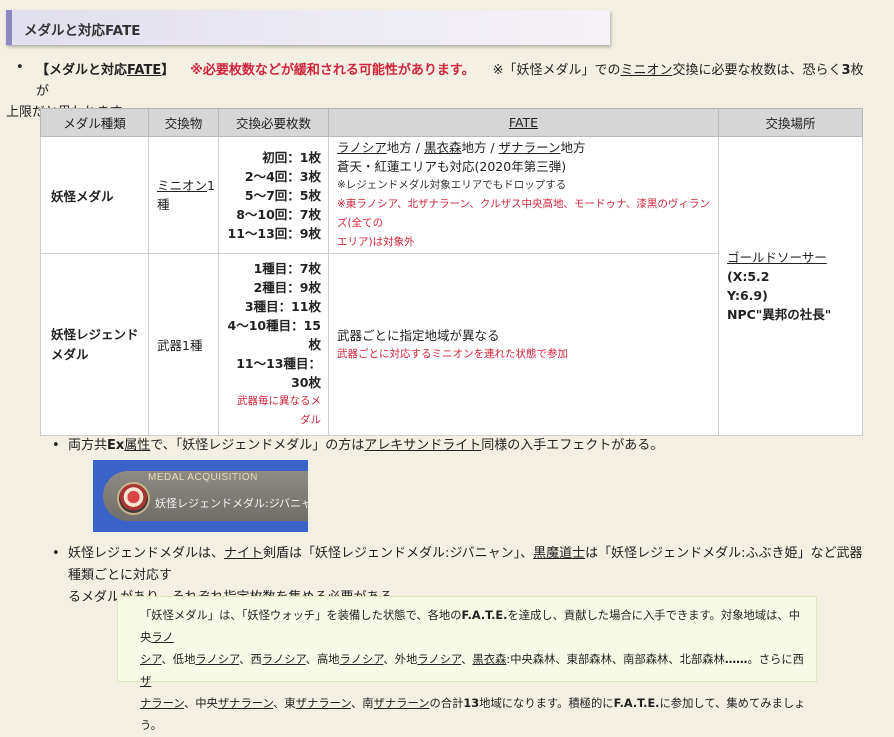  I want to click on fate-minion-note: 武器ごとに対応するミニオンを連れた状態で参加, so click(452, 353).